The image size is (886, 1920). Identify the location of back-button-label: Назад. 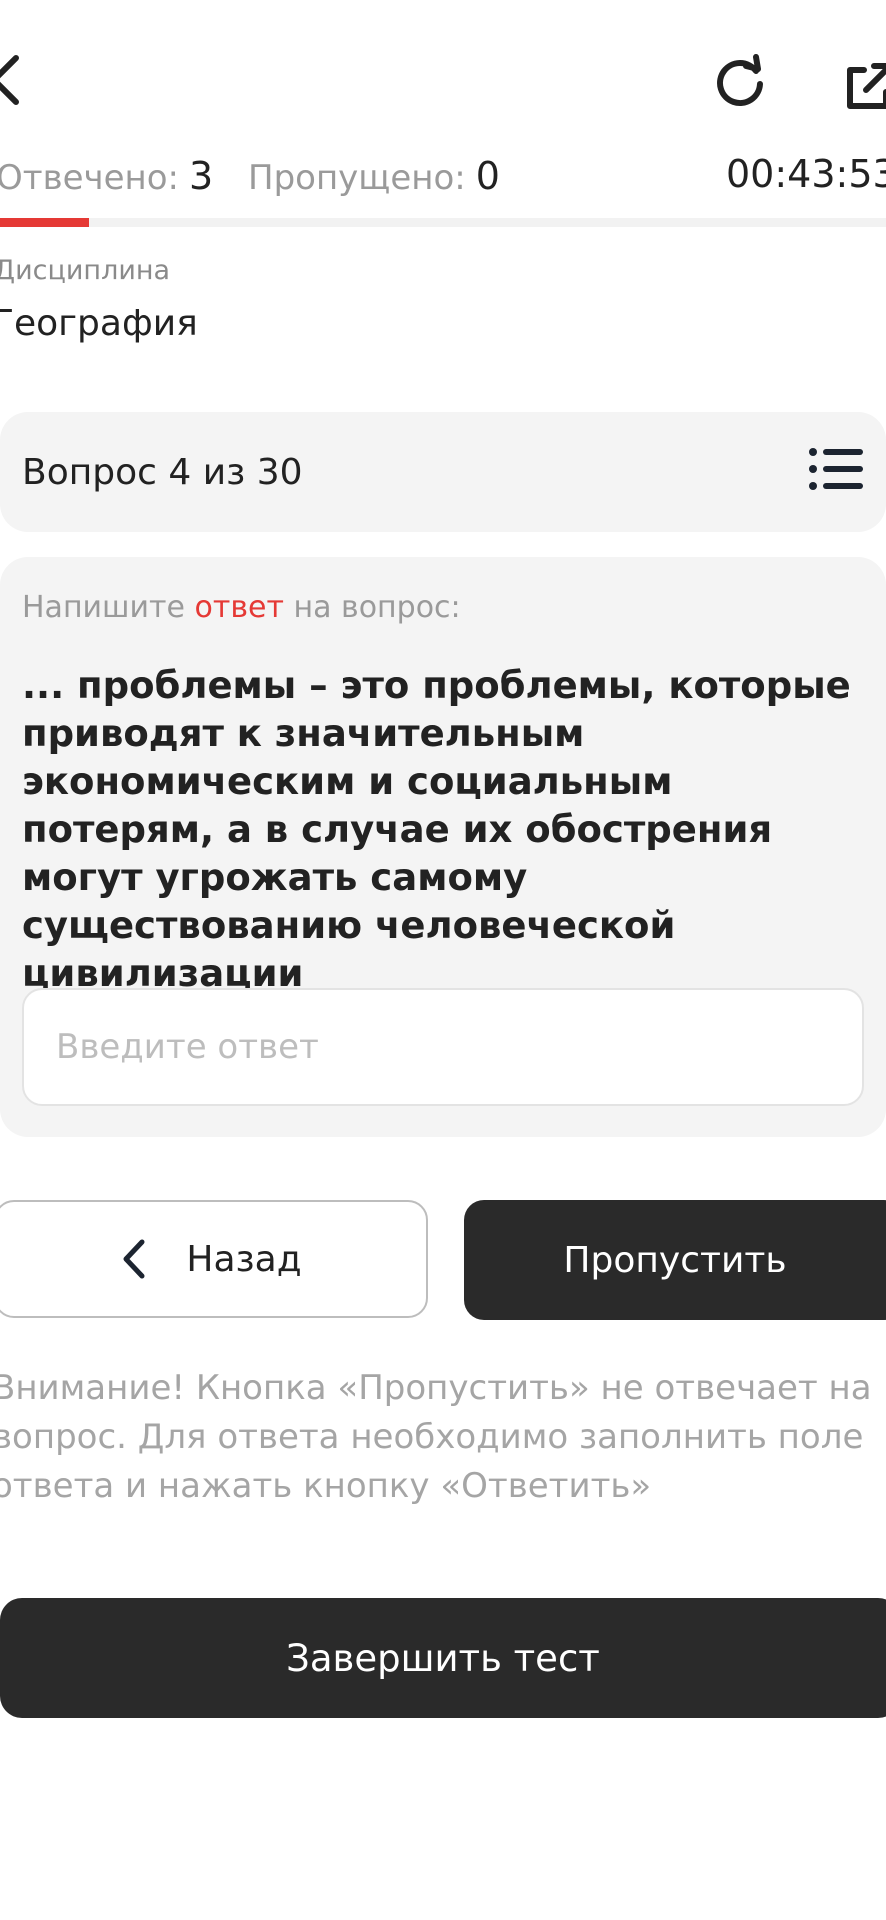
(244, 1259).